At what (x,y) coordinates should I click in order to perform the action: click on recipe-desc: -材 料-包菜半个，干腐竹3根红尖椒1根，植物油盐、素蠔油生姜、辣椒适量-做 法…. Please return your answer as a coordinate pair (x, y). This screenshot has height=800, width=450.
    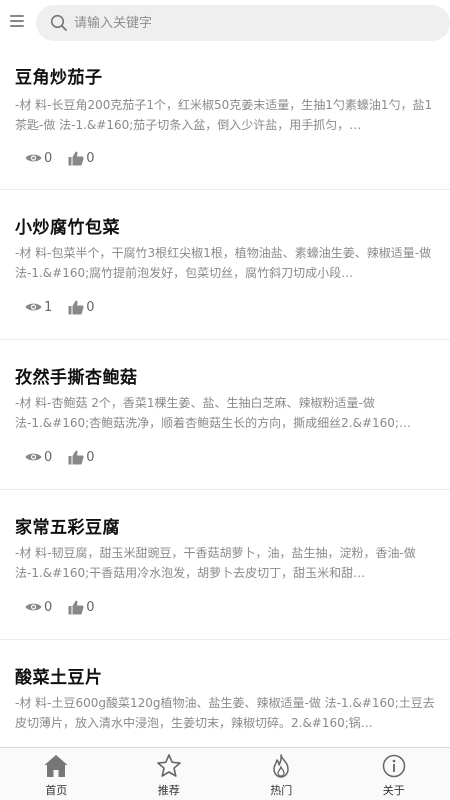
    Looking at the image, I should click on (223, 263).